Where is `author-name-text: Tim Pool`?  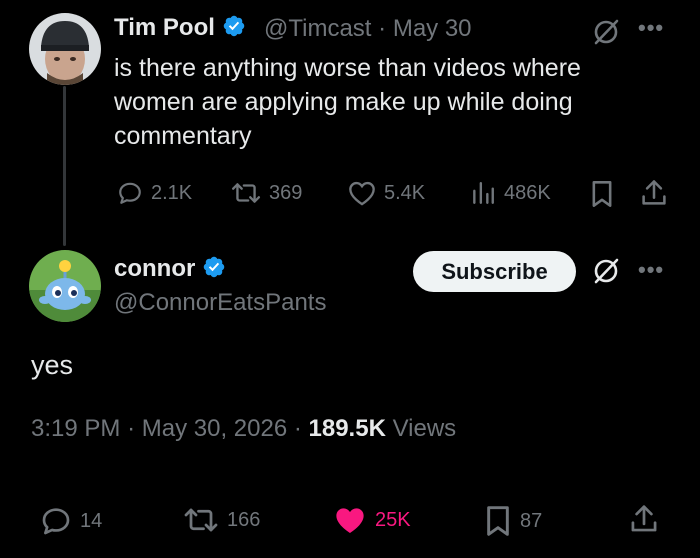 author-name-text: Tim Pool is located at coordinates (164, 27).